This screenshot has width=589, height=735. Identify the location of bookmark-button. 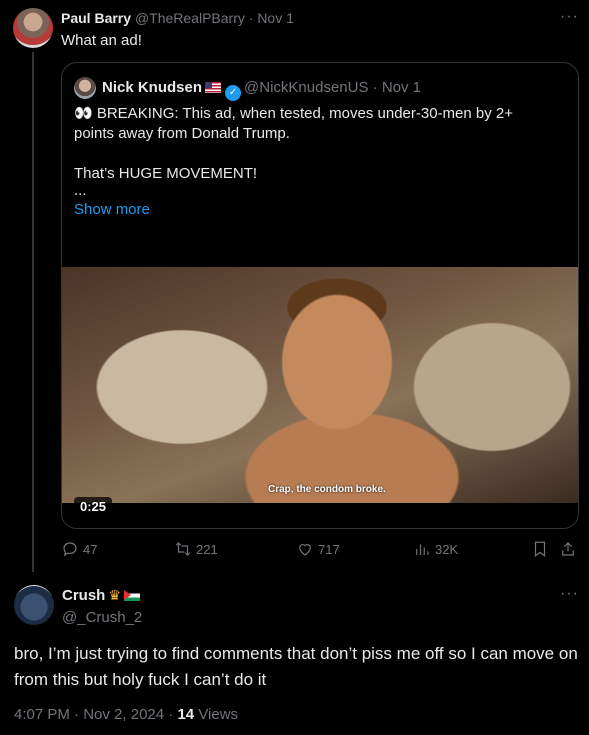
(540, 549).